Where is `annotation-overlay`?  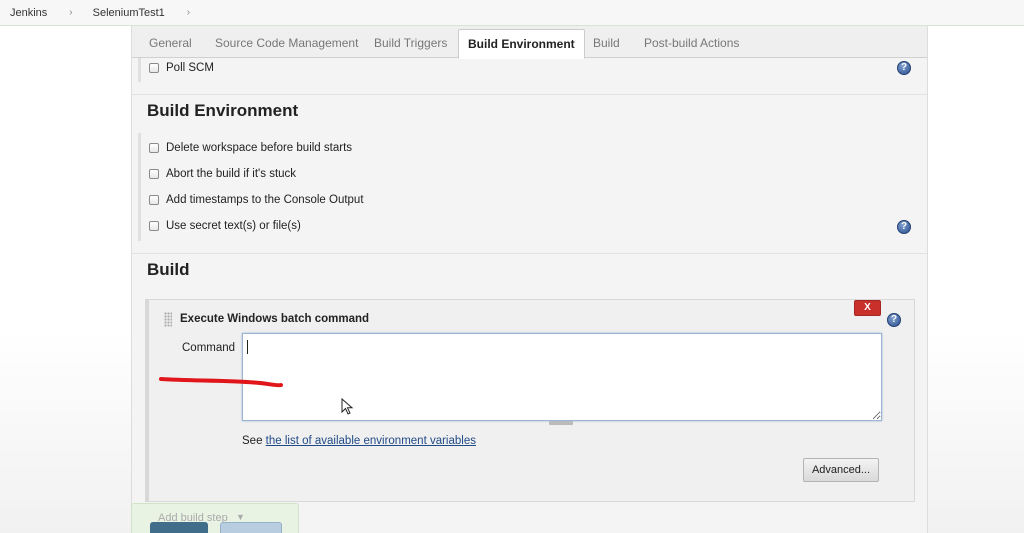 annotation-overlay is located at coordinates (221, 382).